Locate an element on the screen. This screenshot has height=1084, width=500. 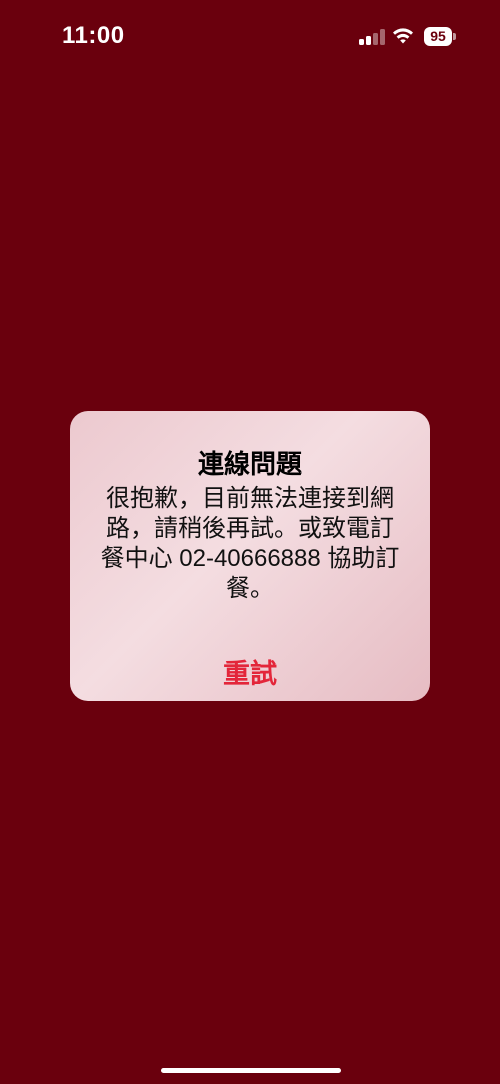
cellular-signal-icon is located at coordinates (372, 37).